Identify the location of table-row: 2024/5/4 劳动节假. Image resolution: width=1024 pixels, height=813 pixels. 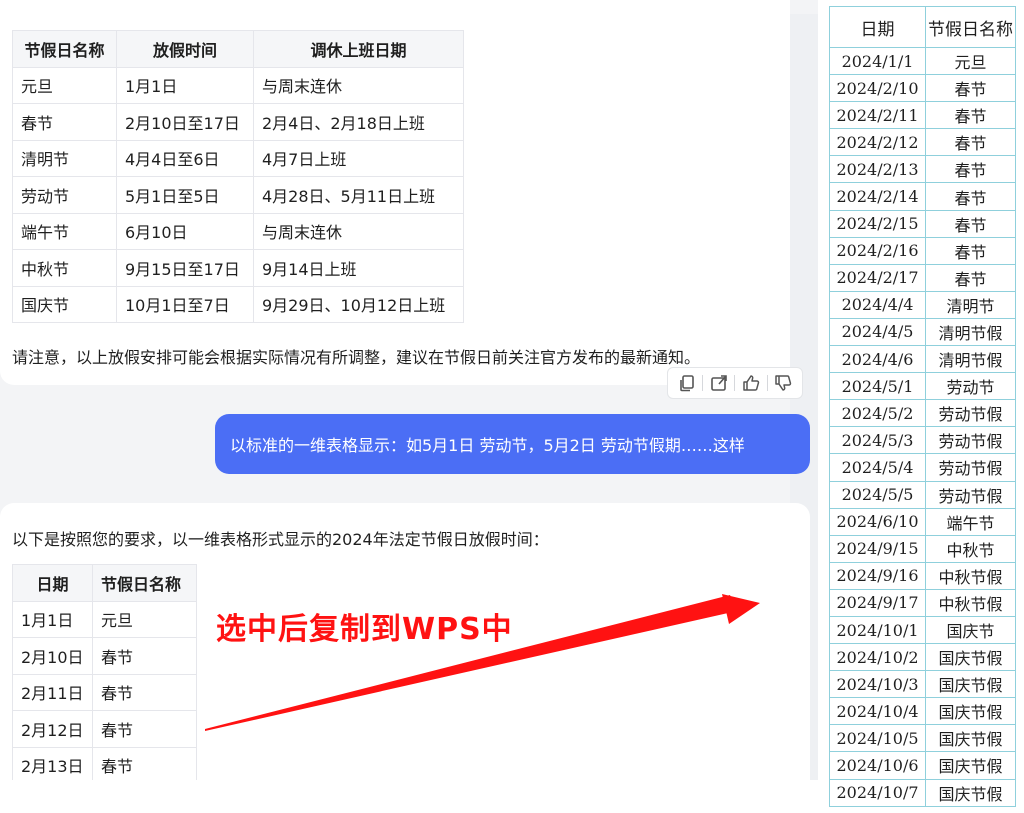
(922, 467).